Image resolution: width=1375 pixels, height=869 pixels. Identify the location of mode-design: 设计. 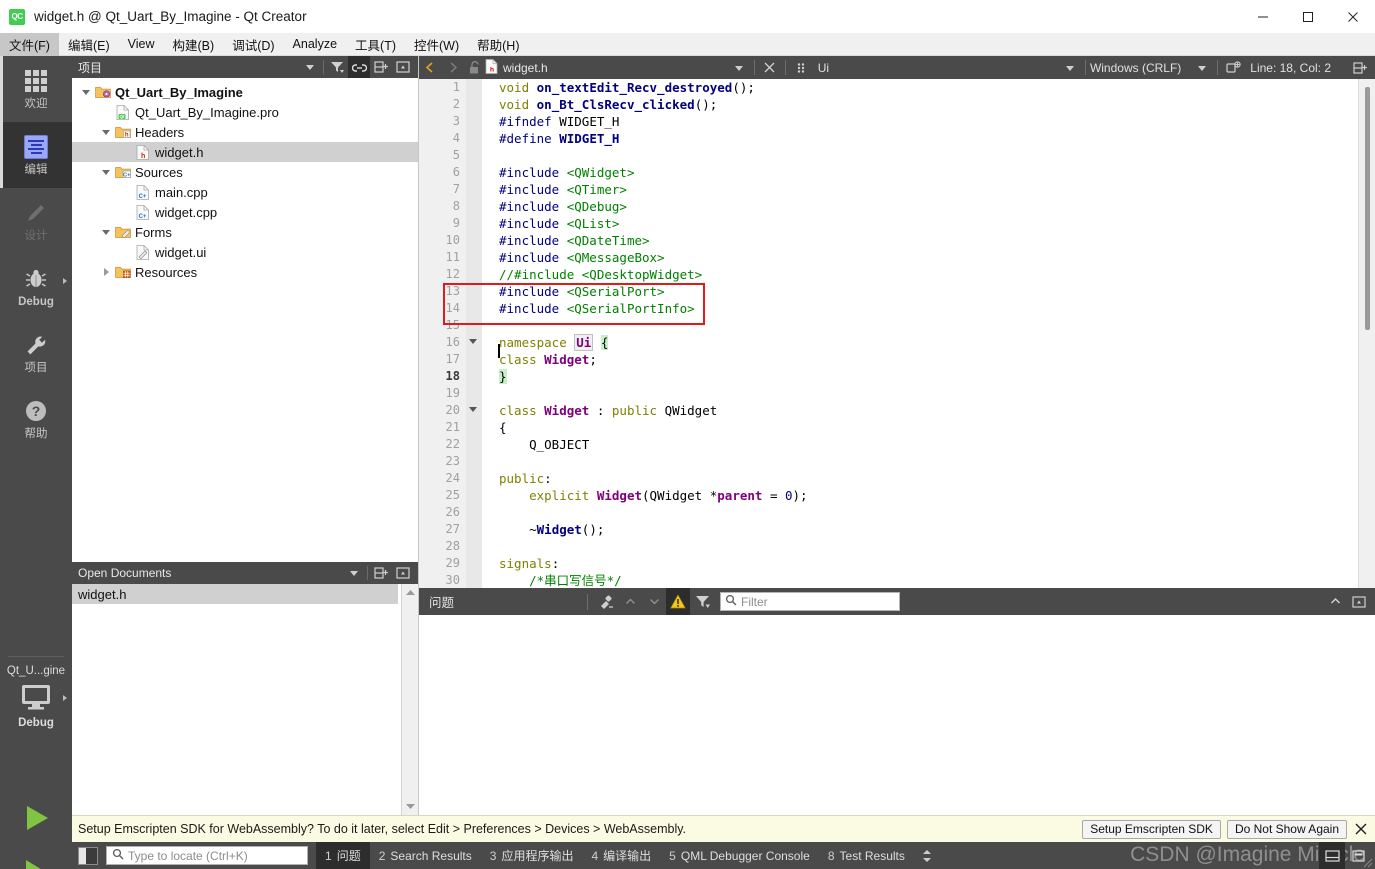
(36, 221).